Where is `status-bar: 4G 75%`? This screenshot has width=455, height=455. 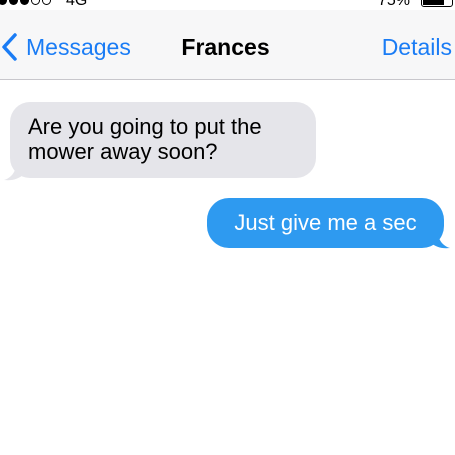
status-bar: 4G 75% is located at coordinates (227, 5).